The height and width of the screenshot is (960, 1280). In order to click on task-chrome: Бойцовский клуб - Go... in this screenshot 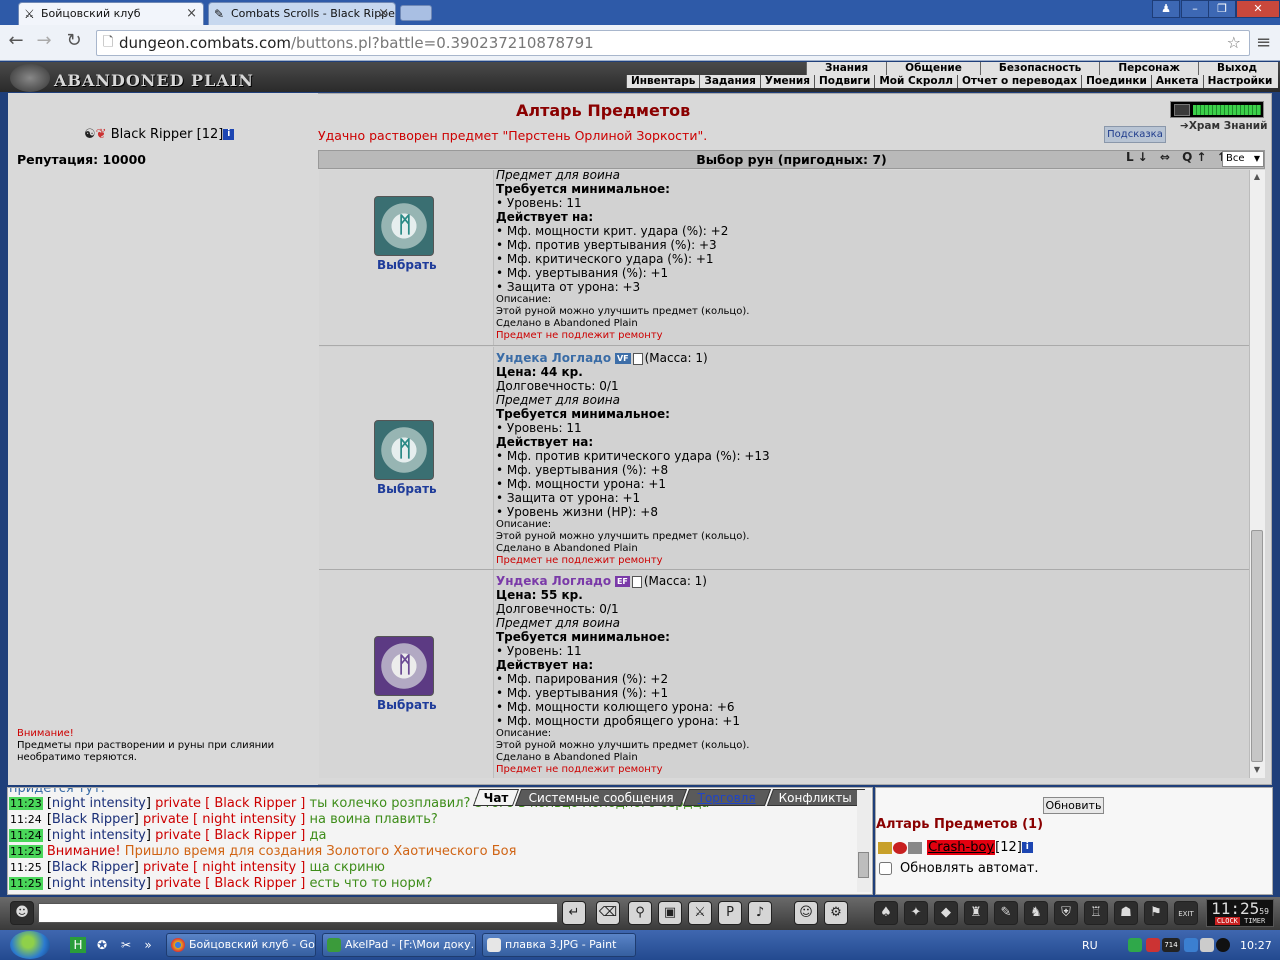, I will do `click(241, 945)`.